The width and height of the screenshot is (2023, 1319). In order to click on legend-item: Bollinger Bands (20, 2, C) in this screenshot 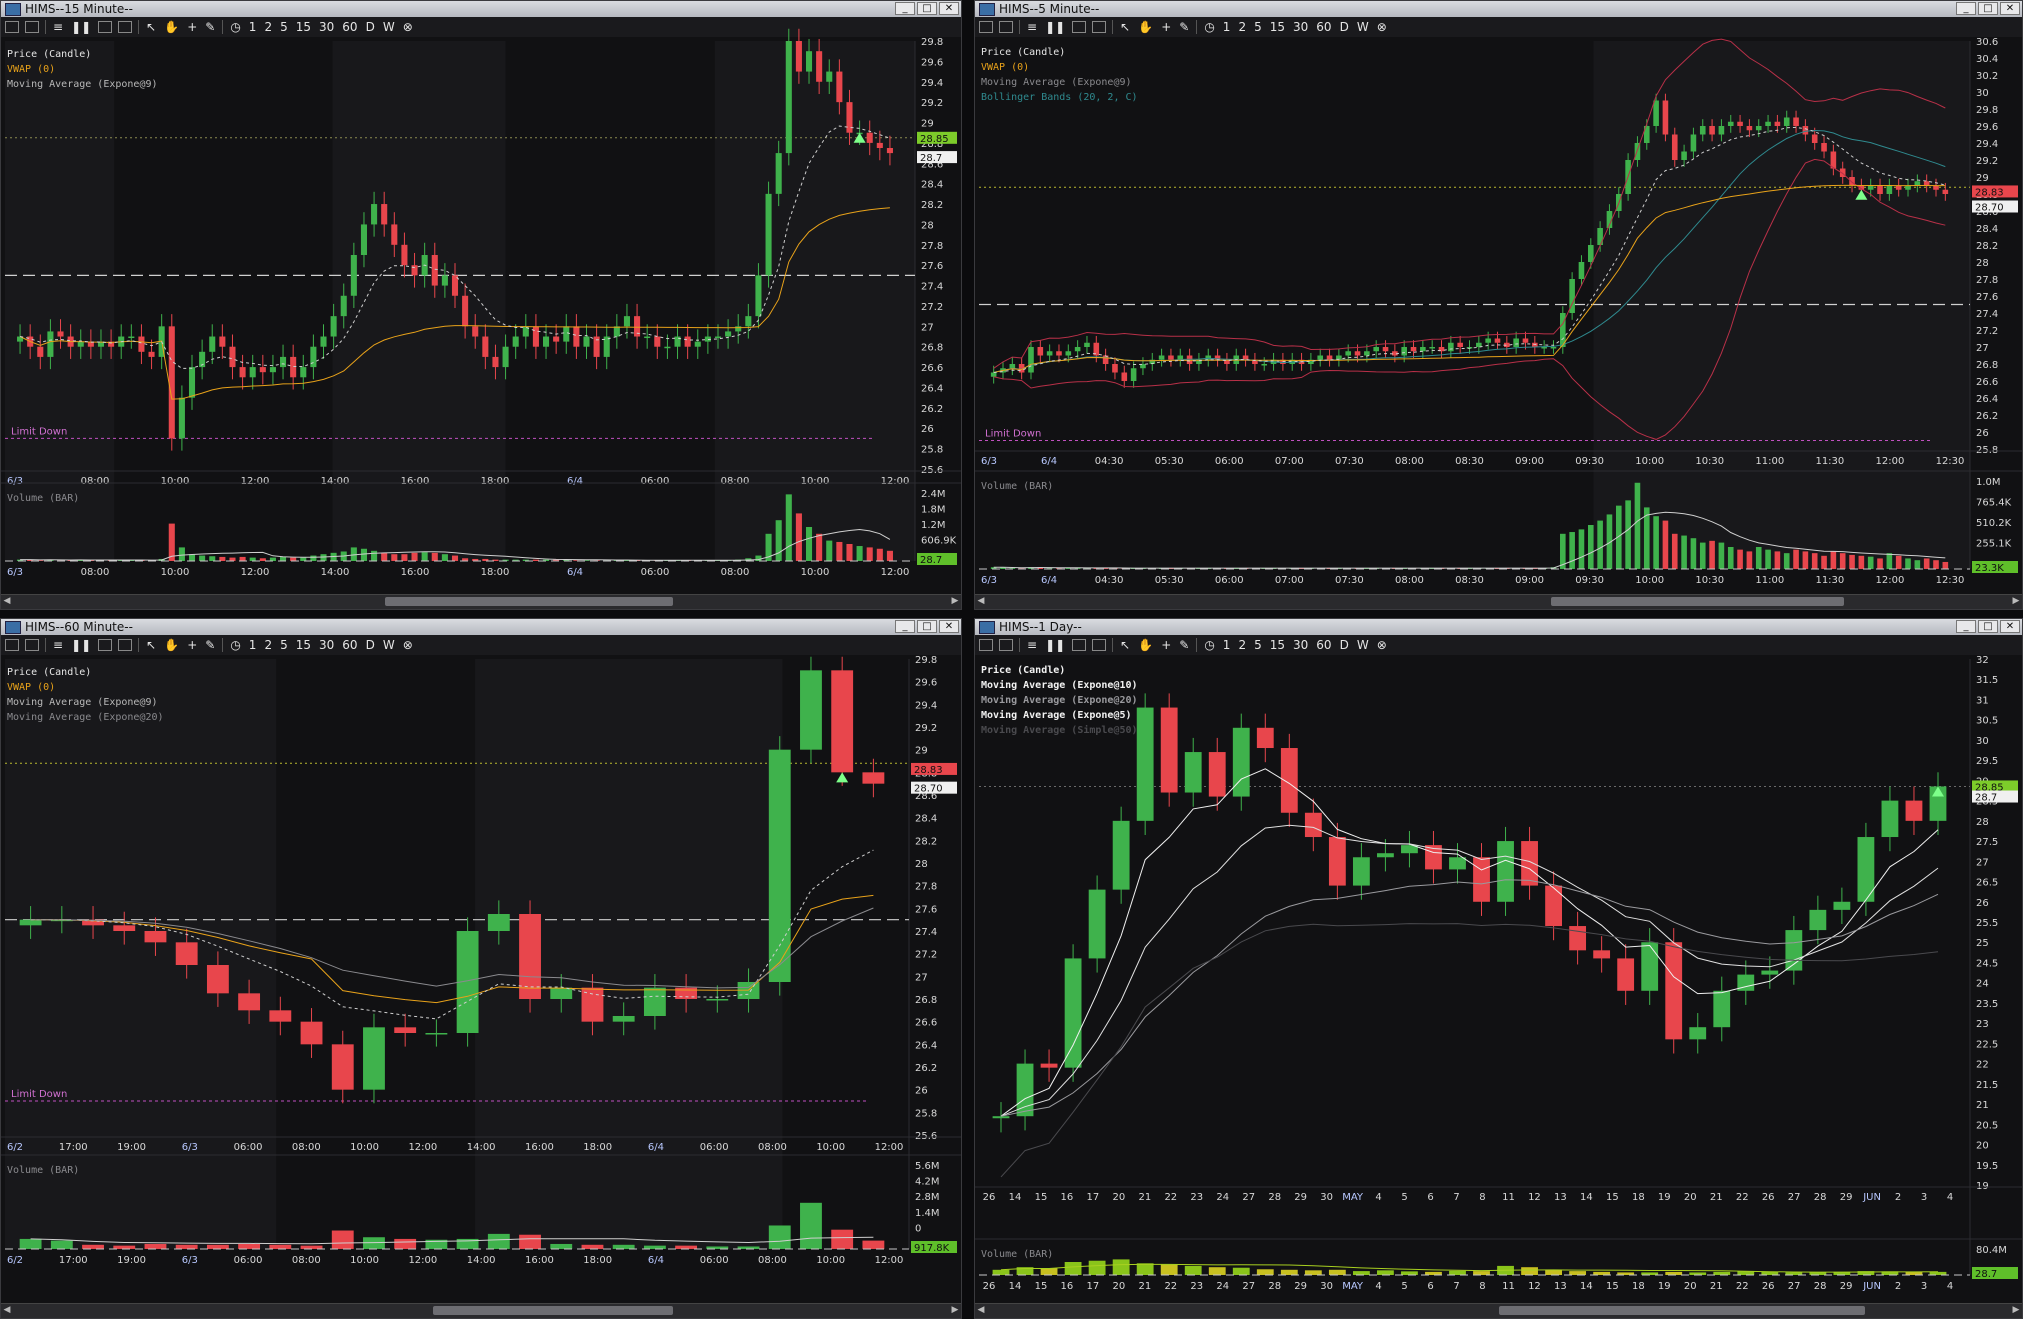, I will do `click(1059, 97)`.